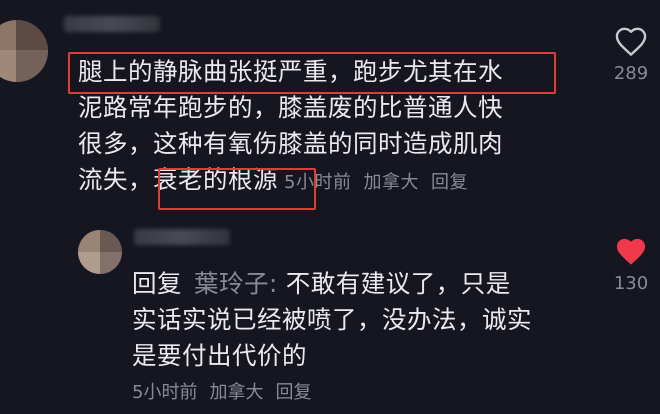  Describe the element at coordinates (219, 355) in the screenshot. I see `comment-line: 是要付出代价的` at that location.